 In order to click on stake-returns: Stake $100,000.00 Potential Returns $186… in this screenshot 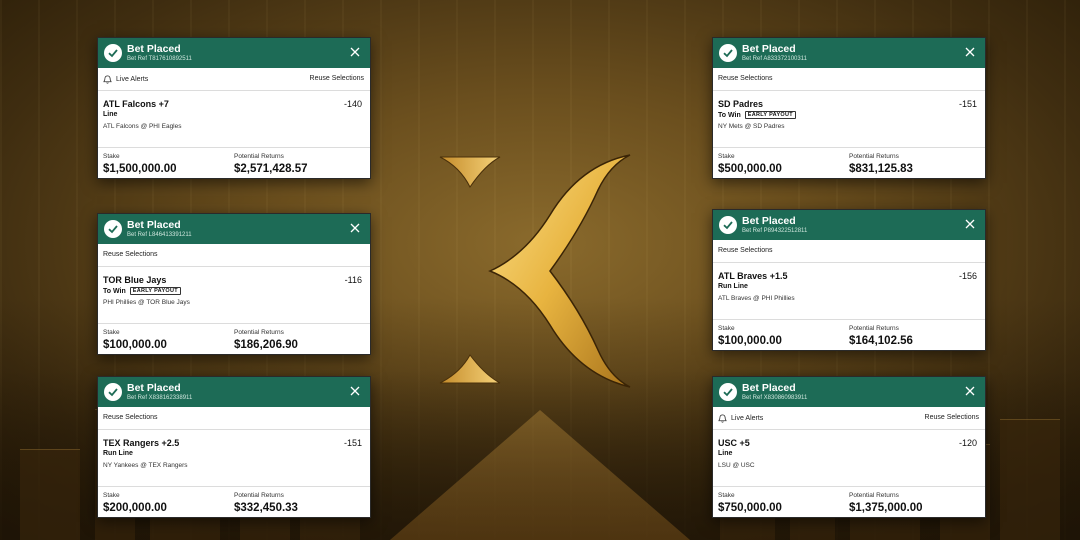, I will do `click(234, 339)`.